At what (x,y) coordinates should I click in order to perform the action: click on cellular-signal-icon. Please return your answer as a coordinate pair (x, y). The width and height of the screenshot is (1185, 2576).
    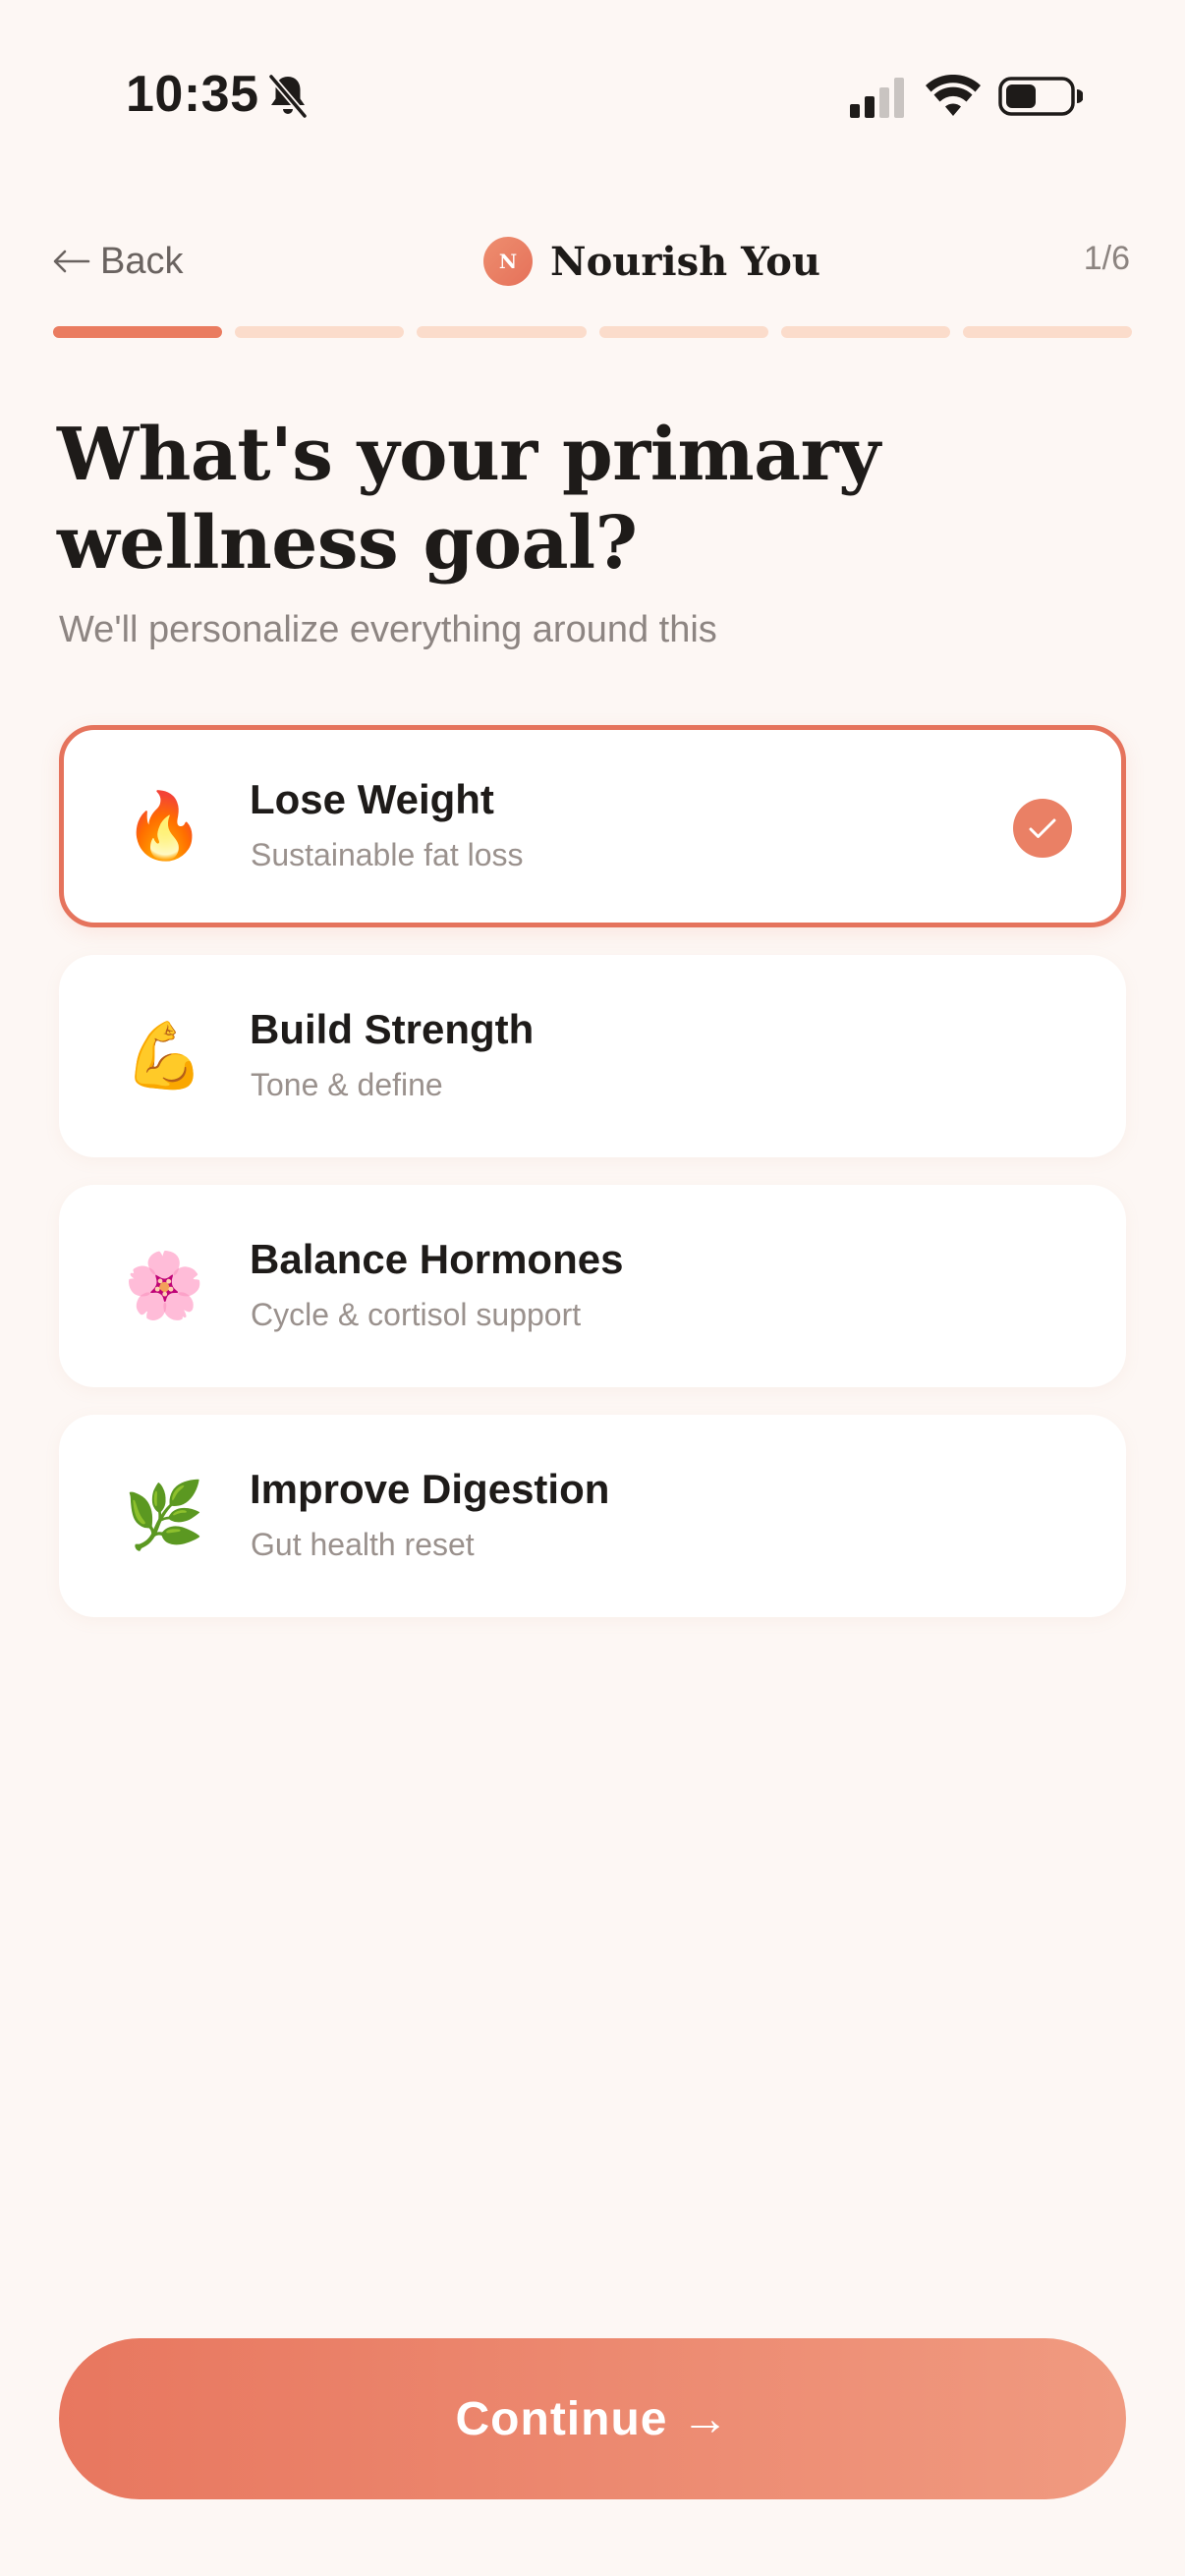
    Looking at the image, I should click on (877, 98).